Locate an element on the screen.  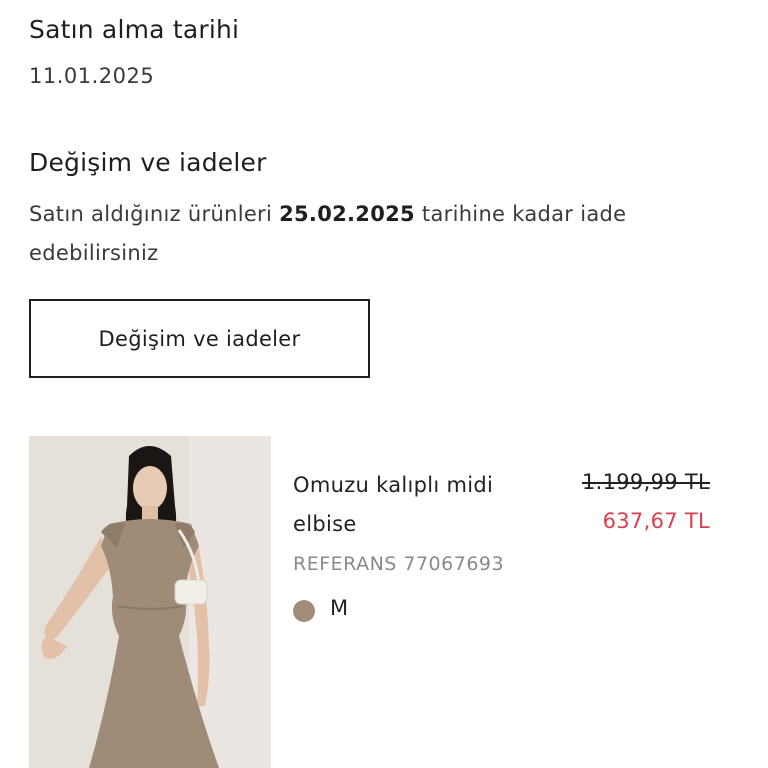
purchase-date-value: 11.01.2025 is located at coordinates (92, 76).